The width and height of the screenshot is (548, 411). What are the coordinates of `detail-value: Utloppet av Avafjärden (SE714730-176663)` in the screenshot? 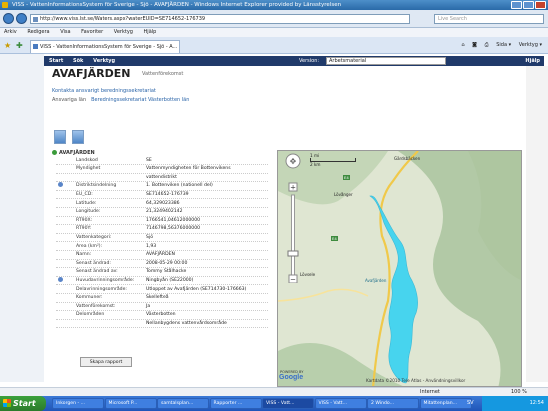 It's located at (196, 289).